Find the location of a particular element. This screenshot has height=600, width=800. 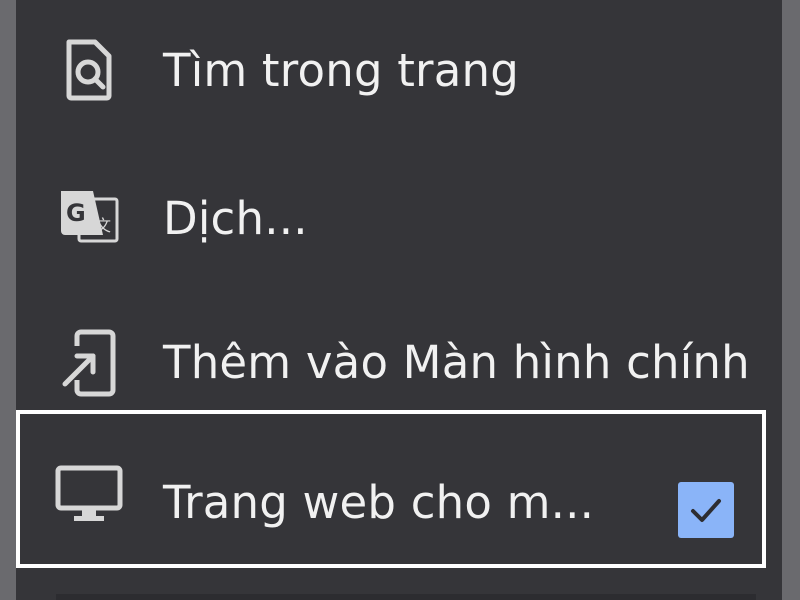

add-to-home-screen-icon is located at coordinates (89, 363).